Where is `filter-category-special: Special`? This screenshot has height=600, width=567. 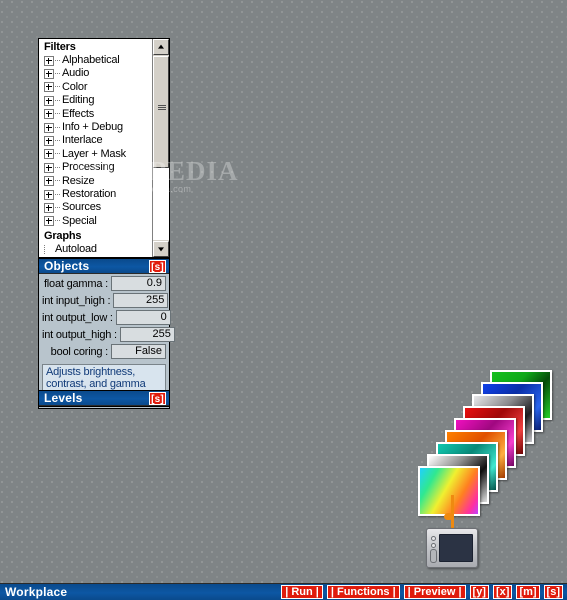 filter-category-special: Special is located at coordinates (96, 221).